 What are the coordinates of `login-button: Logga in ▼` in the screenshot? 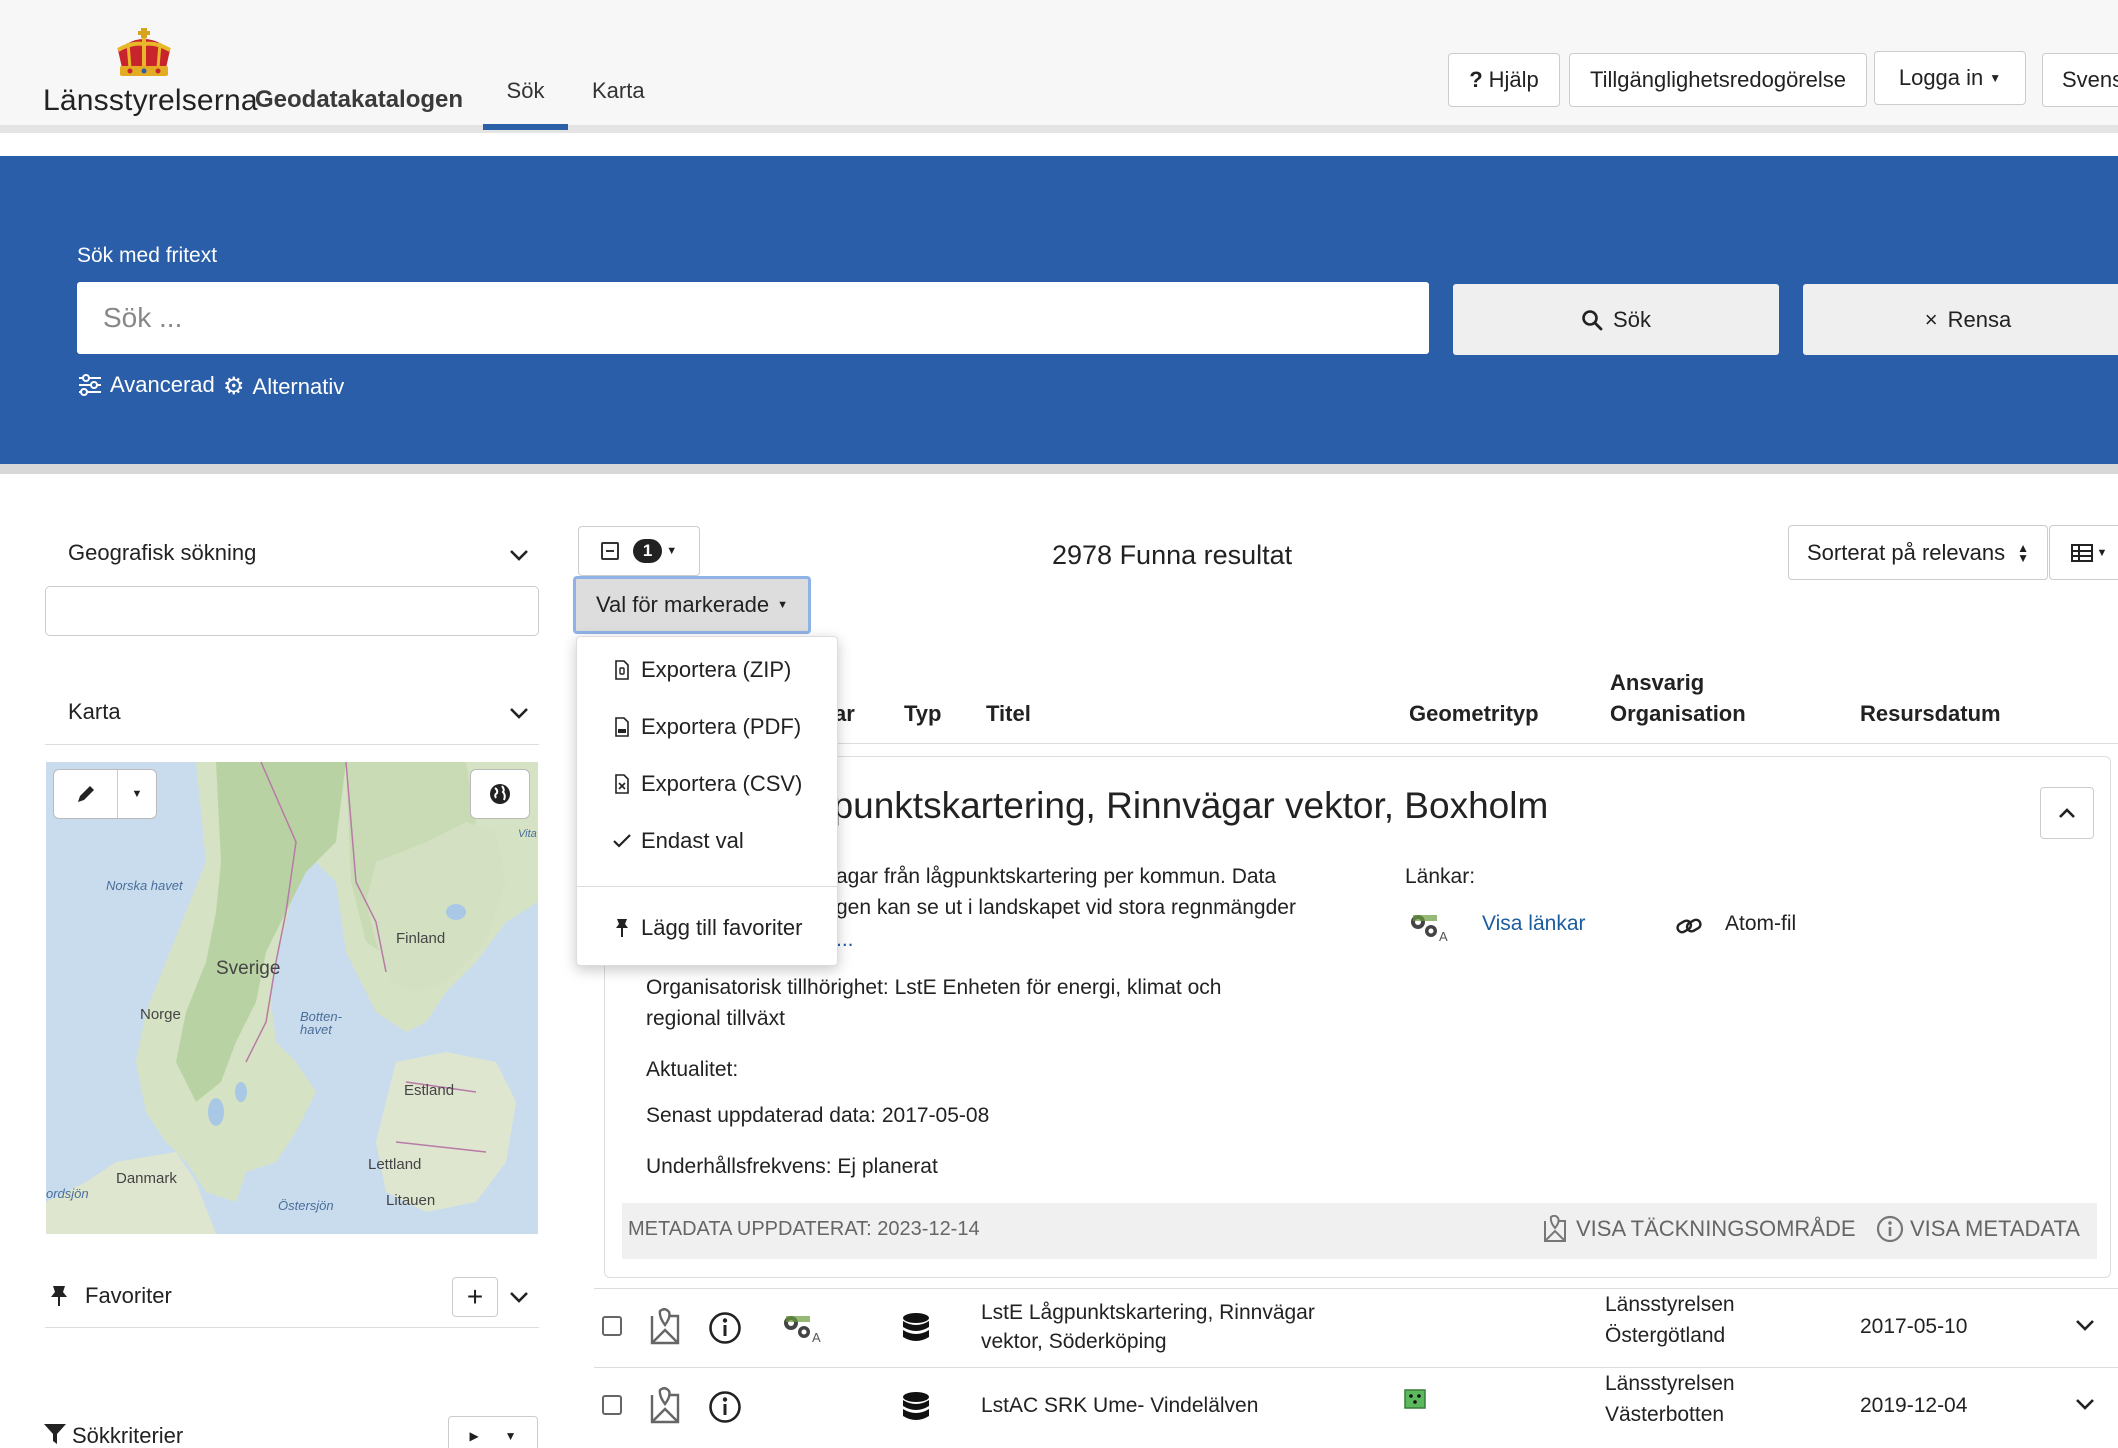 It's located at (1950, 78).